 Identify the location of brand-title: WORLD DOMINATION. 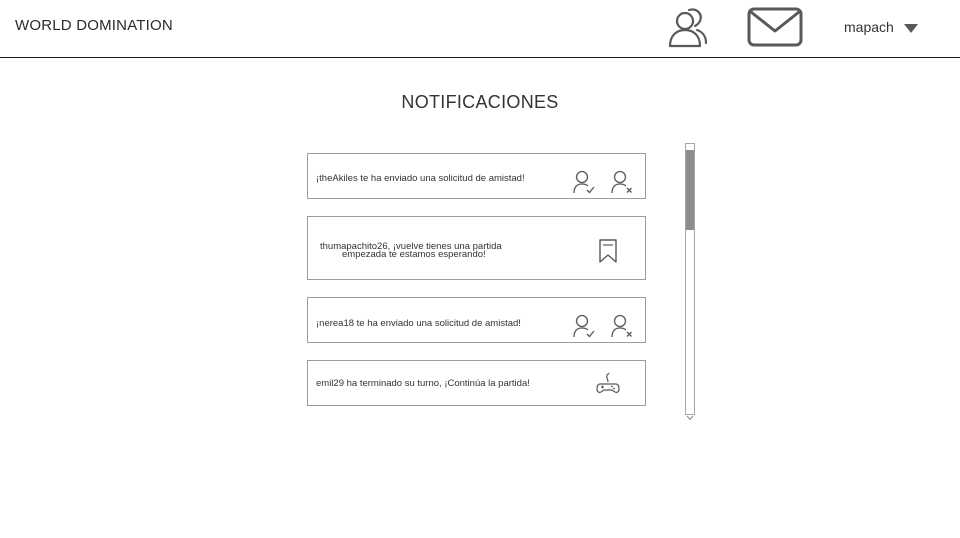
(94, 25).